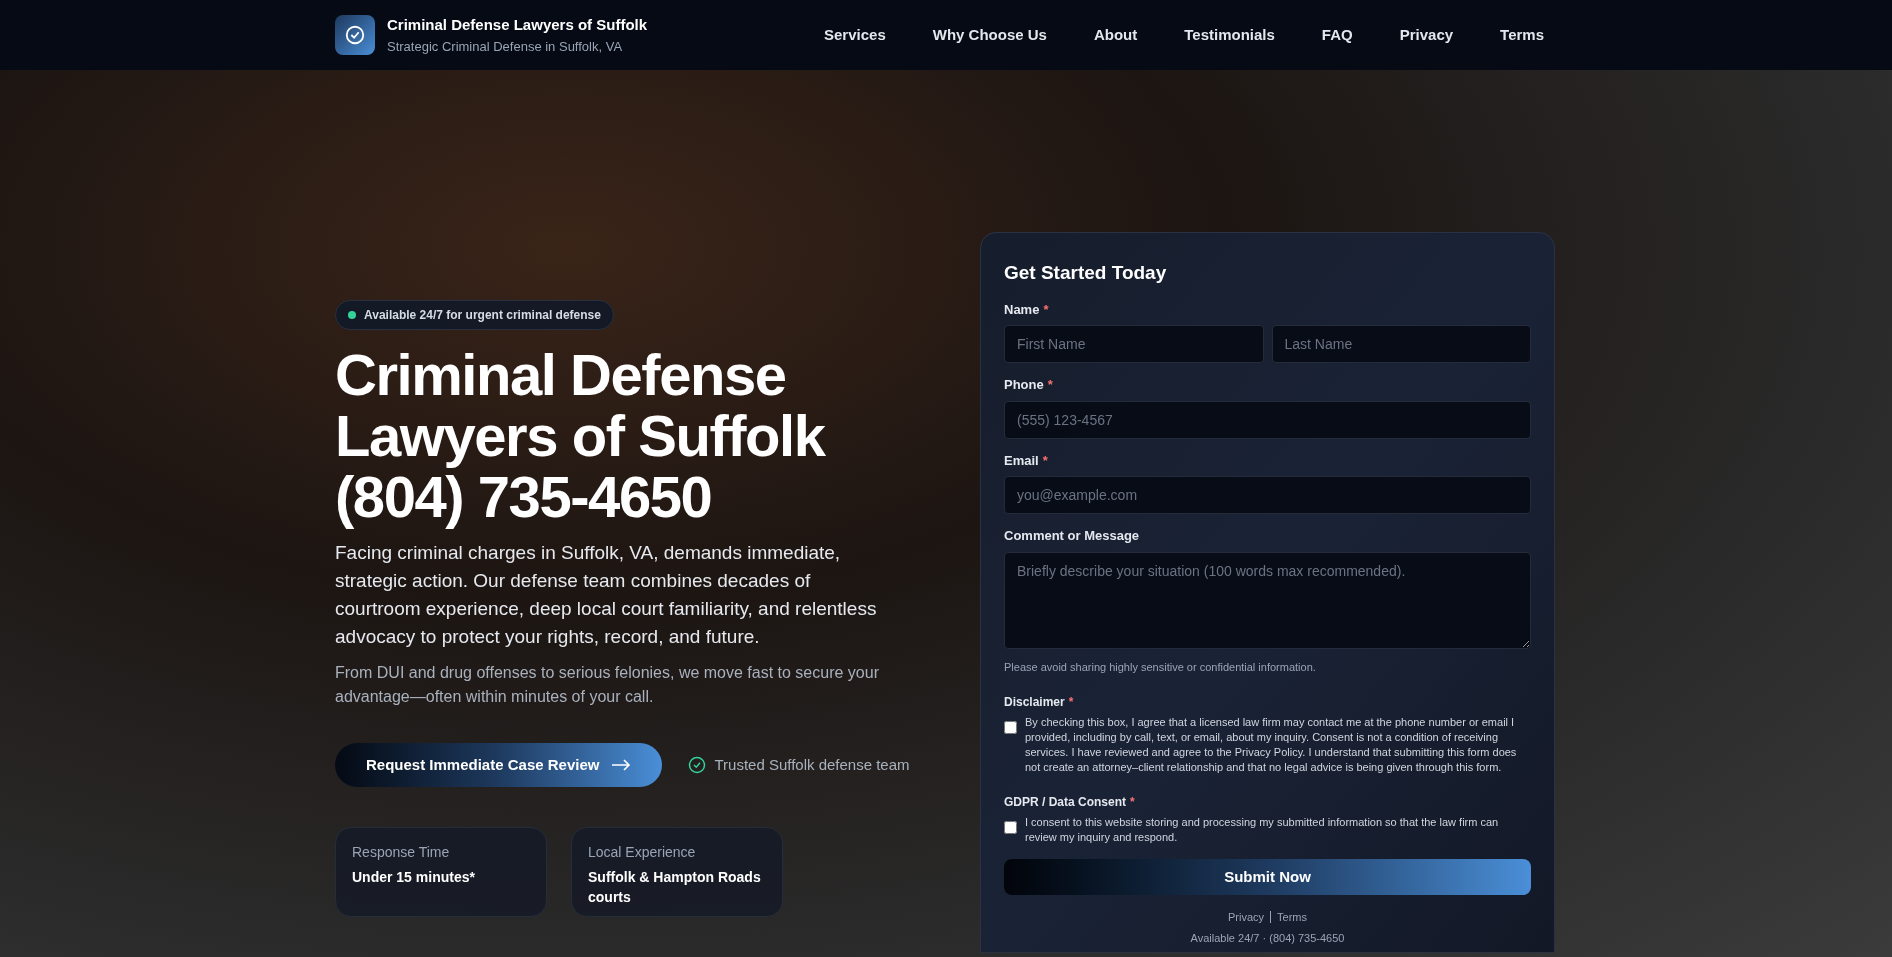 The image size is (1892, 957). Describe the element at coordinates (414, 877) in the screenshot. I see `stat-value: Under 15 minutes*` at that location.